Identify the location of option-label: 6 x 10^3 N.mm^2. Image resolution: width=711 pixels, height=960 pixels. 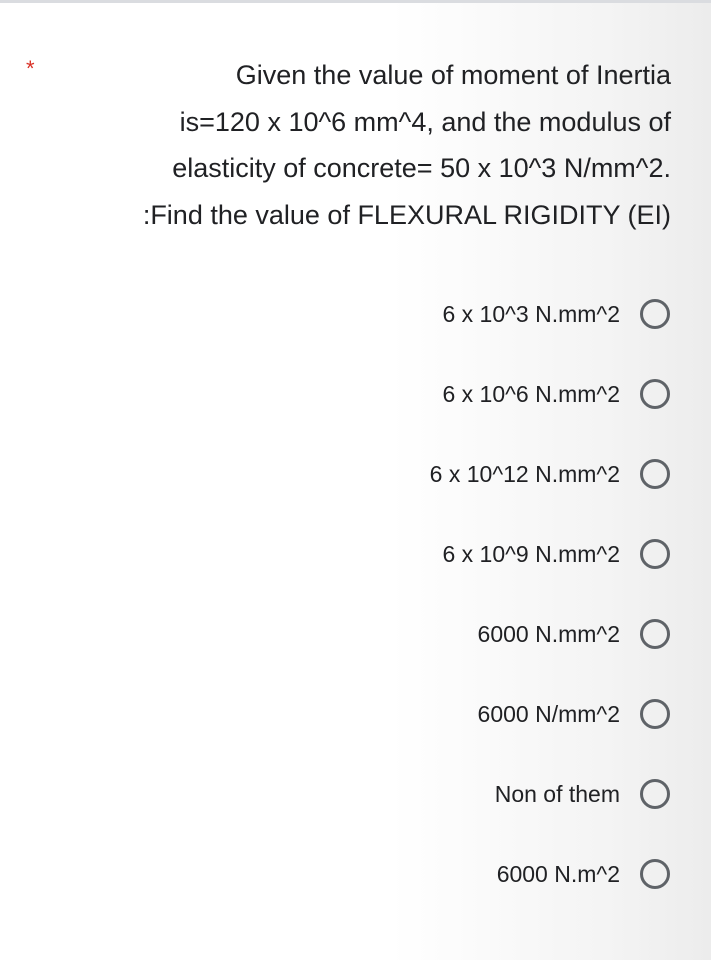
(531, 313).